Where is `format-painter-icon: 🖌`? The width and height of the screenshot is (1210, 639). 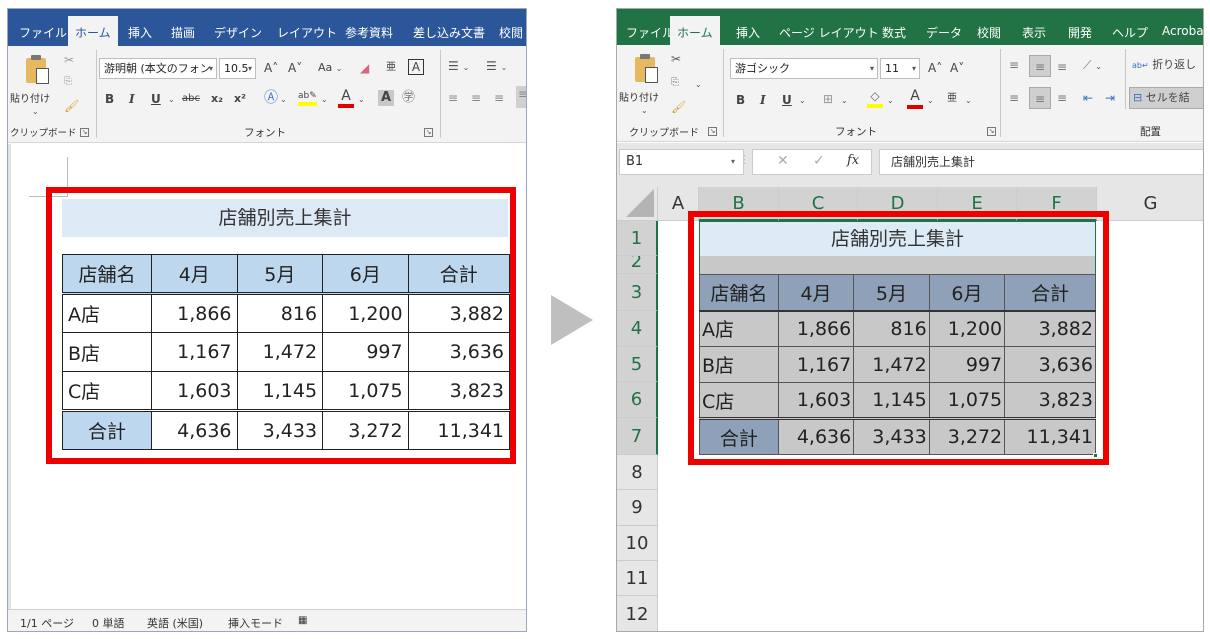
format-painter-icon: 🖌 is located at coordinates (71, 106).